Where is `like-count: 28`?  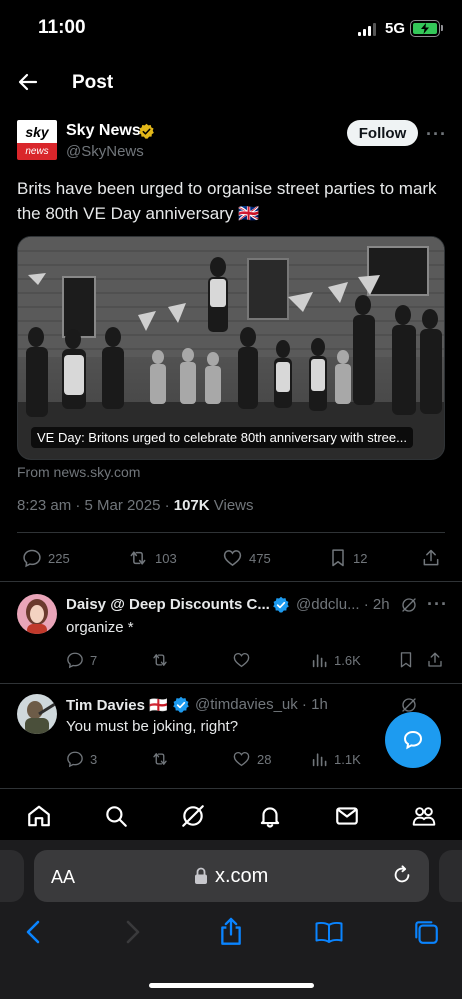 like-count: 28 is located at coordinates (264, 759).